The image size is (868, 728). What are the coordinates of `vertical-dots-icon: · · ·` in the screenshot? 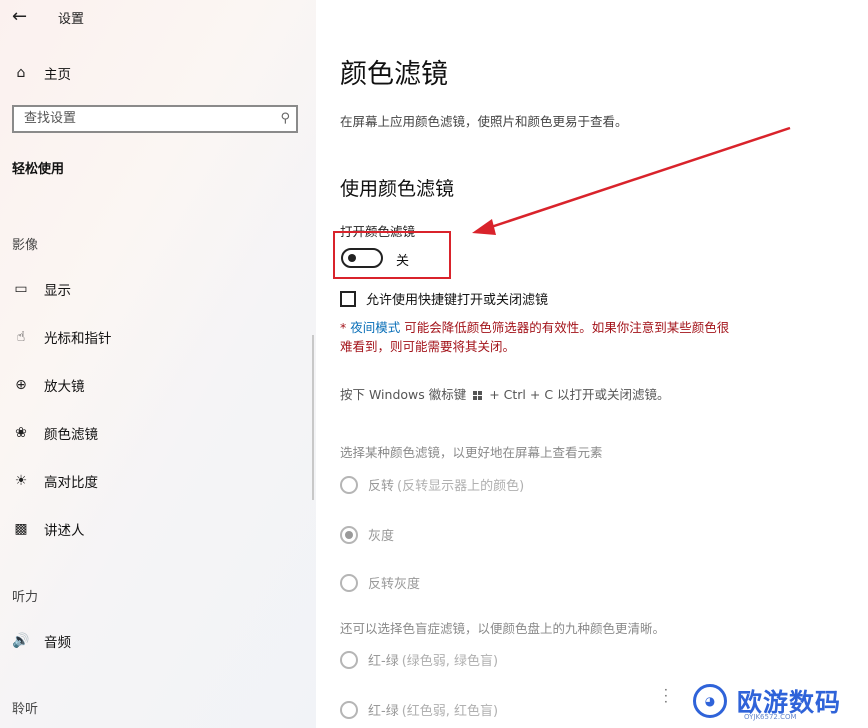 It's located at (666, 696).